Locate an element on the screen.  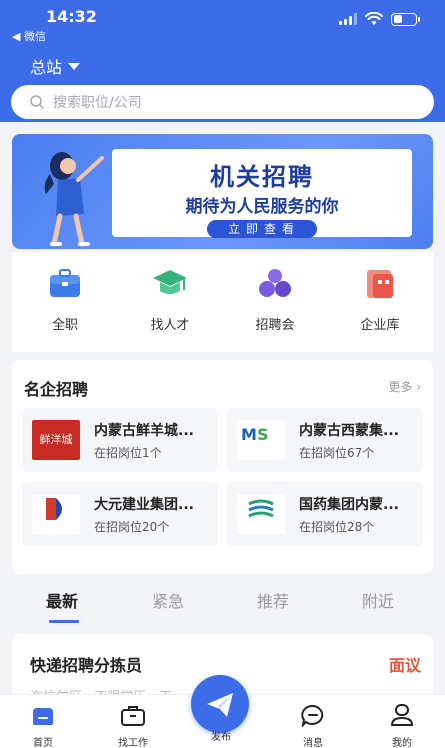
search-icon is located at coordinates (37, 102).